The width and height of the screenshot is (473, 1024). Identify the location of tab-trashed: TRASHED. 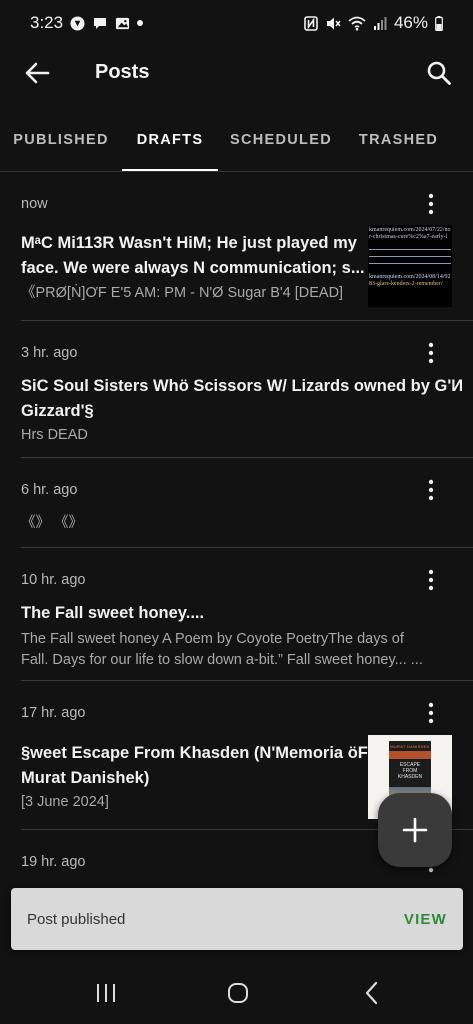
(398, 145).